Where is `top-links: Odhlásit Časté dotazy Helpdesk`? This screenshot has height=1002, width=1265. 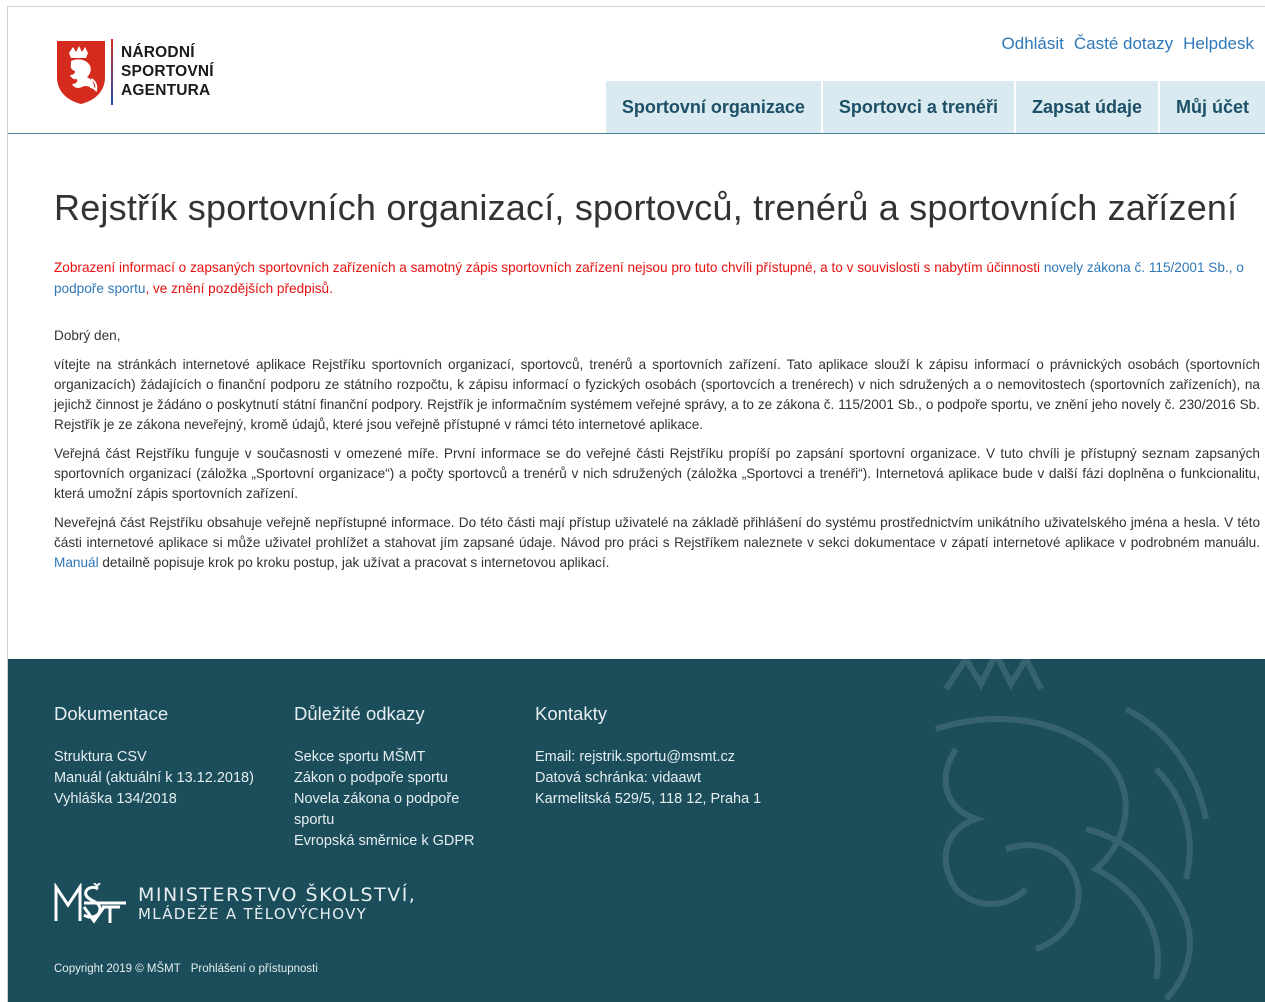 top-links: Odhlásit Časté dotazy Helpdesk is located at coordinates (1128, 44).